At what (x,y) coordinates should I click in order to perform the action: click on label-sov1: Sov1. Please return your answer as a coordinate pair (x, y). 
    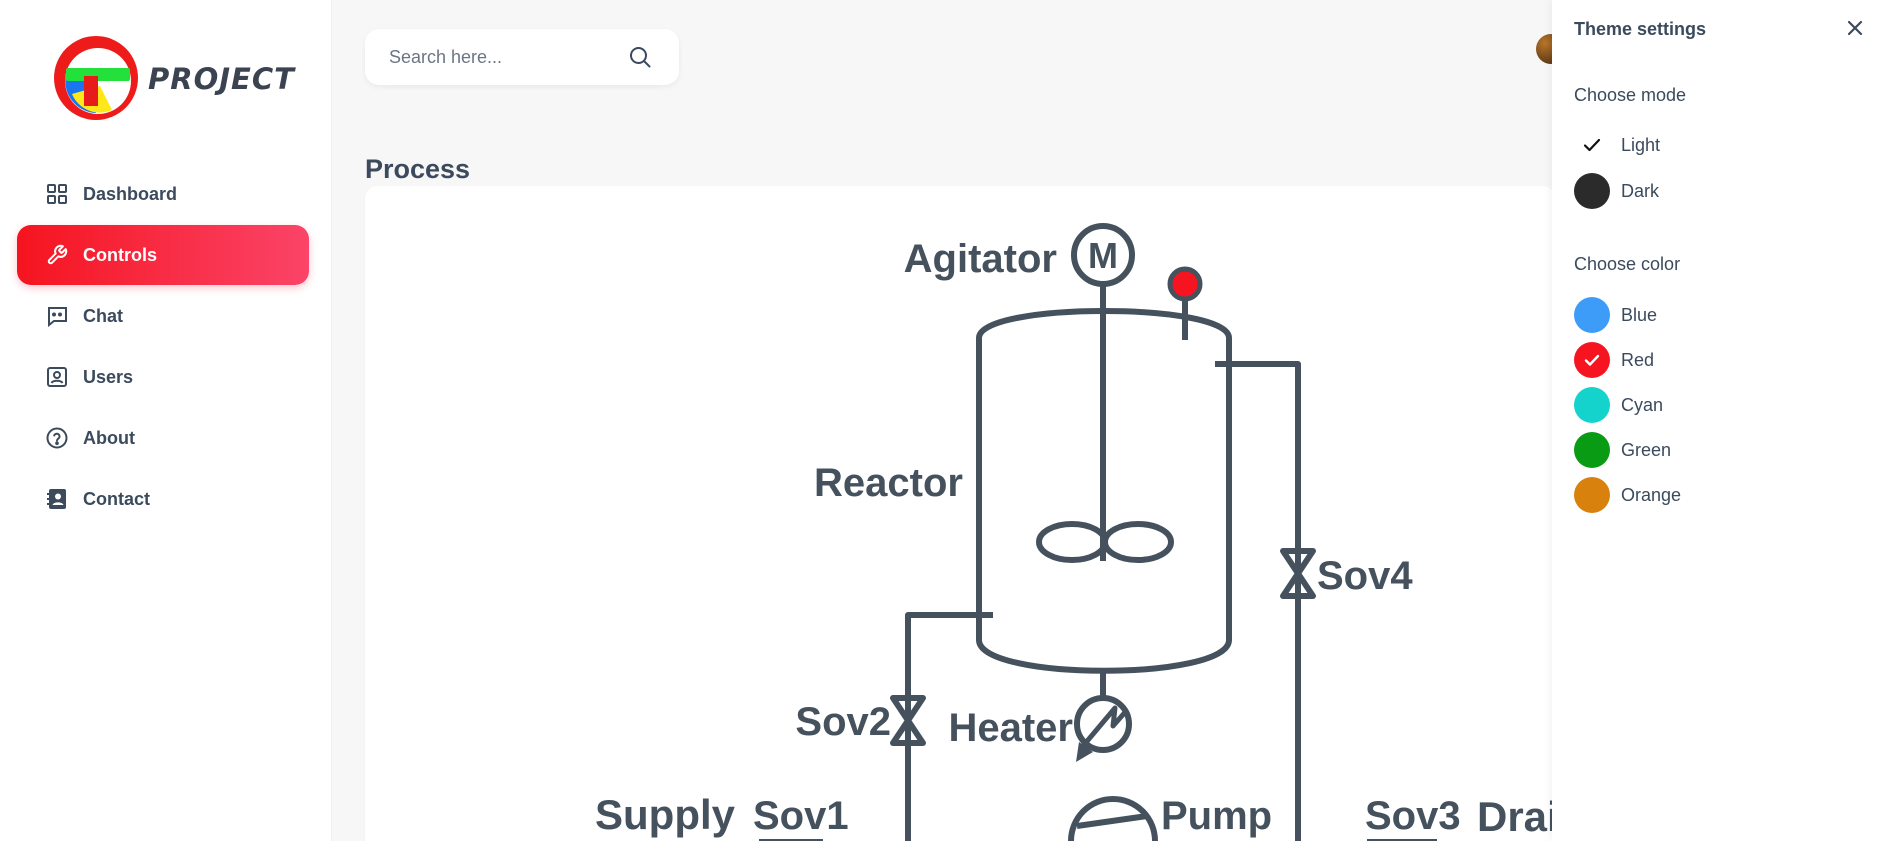
    Looking at the image, I should click on (801, 816).